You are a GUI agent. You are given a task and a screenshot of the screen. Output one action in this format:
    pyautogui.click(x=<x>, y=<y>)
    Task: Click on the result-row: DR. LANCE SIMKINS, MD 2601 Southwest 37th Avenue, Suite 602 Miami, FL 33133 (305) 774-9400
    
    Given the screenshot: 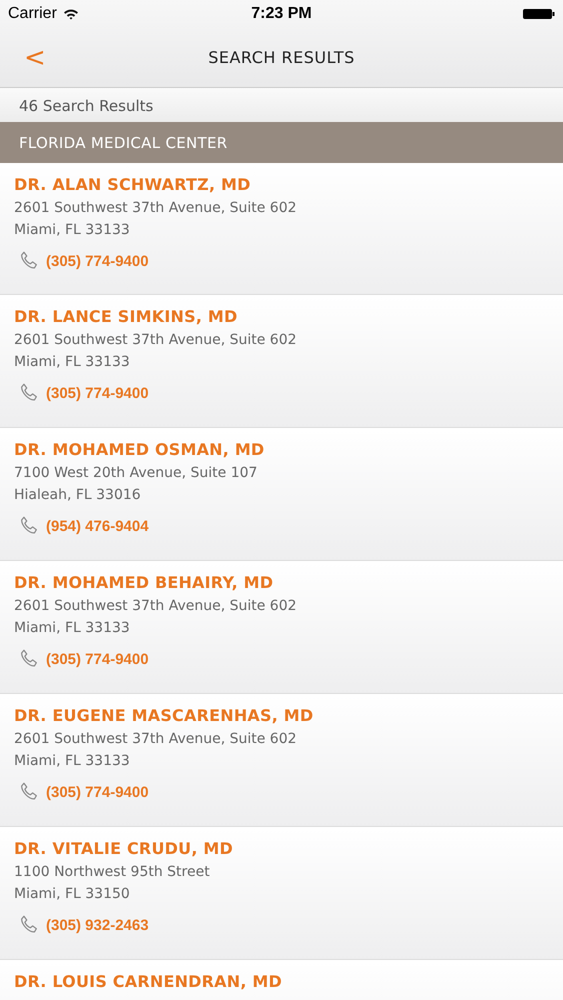 What is the action you would take?
    pyautogui.click(x=281, y=361)
    